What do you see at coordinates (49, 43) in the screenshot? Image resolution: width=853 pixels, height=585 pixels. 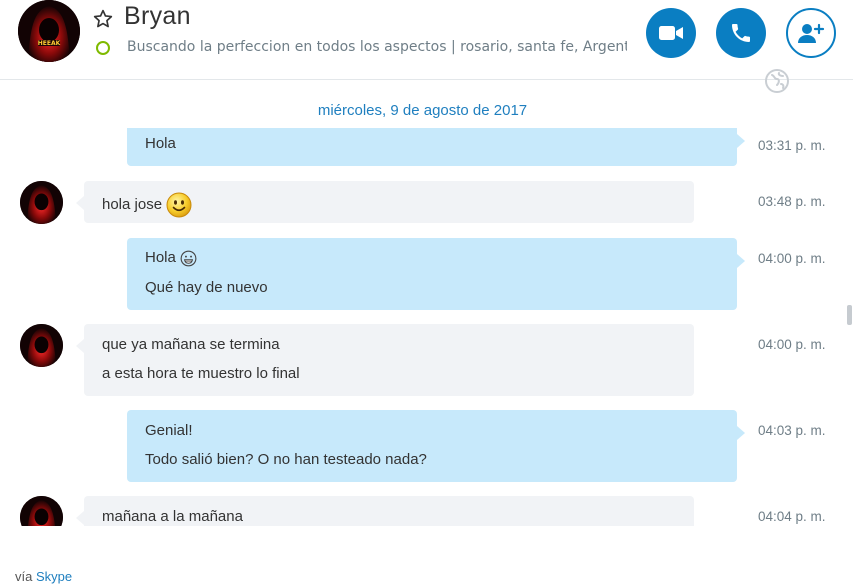 I see `svg-text: HEEAK` at bounding box center [49, 43].